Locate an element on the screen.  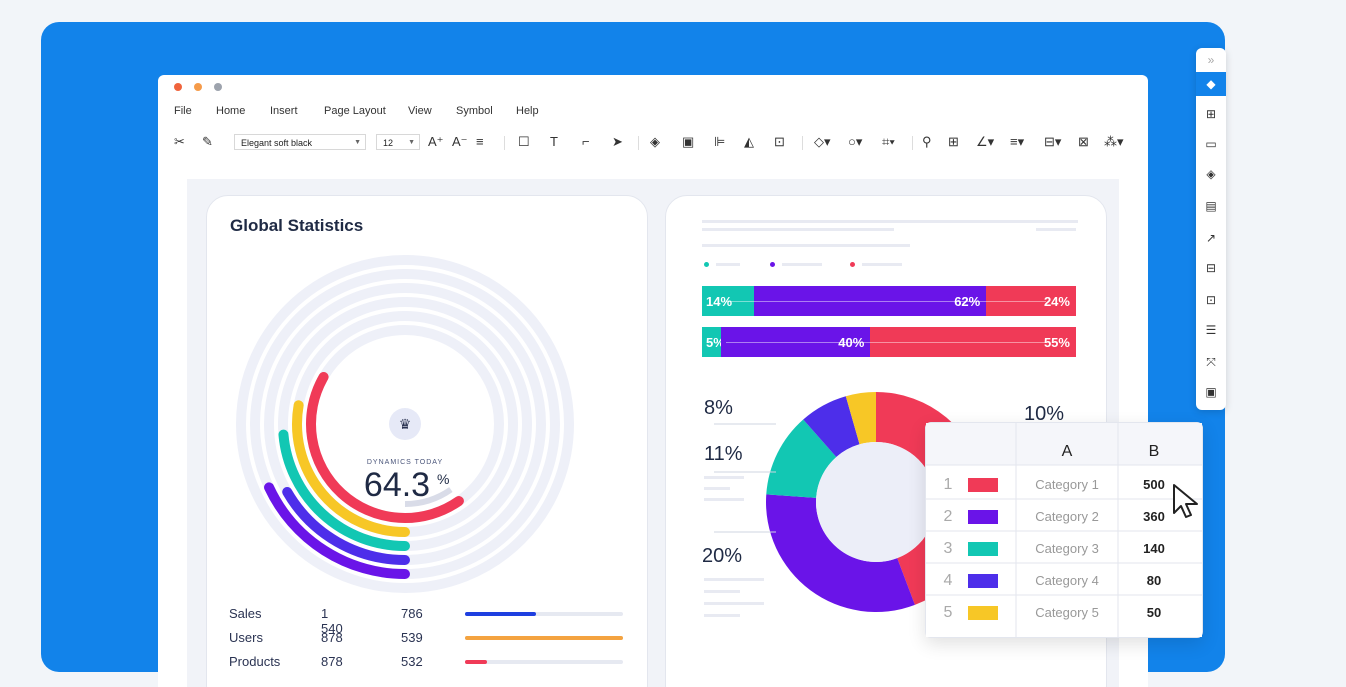
font-name: Elegant soft black is located at coordinates (277, 143).